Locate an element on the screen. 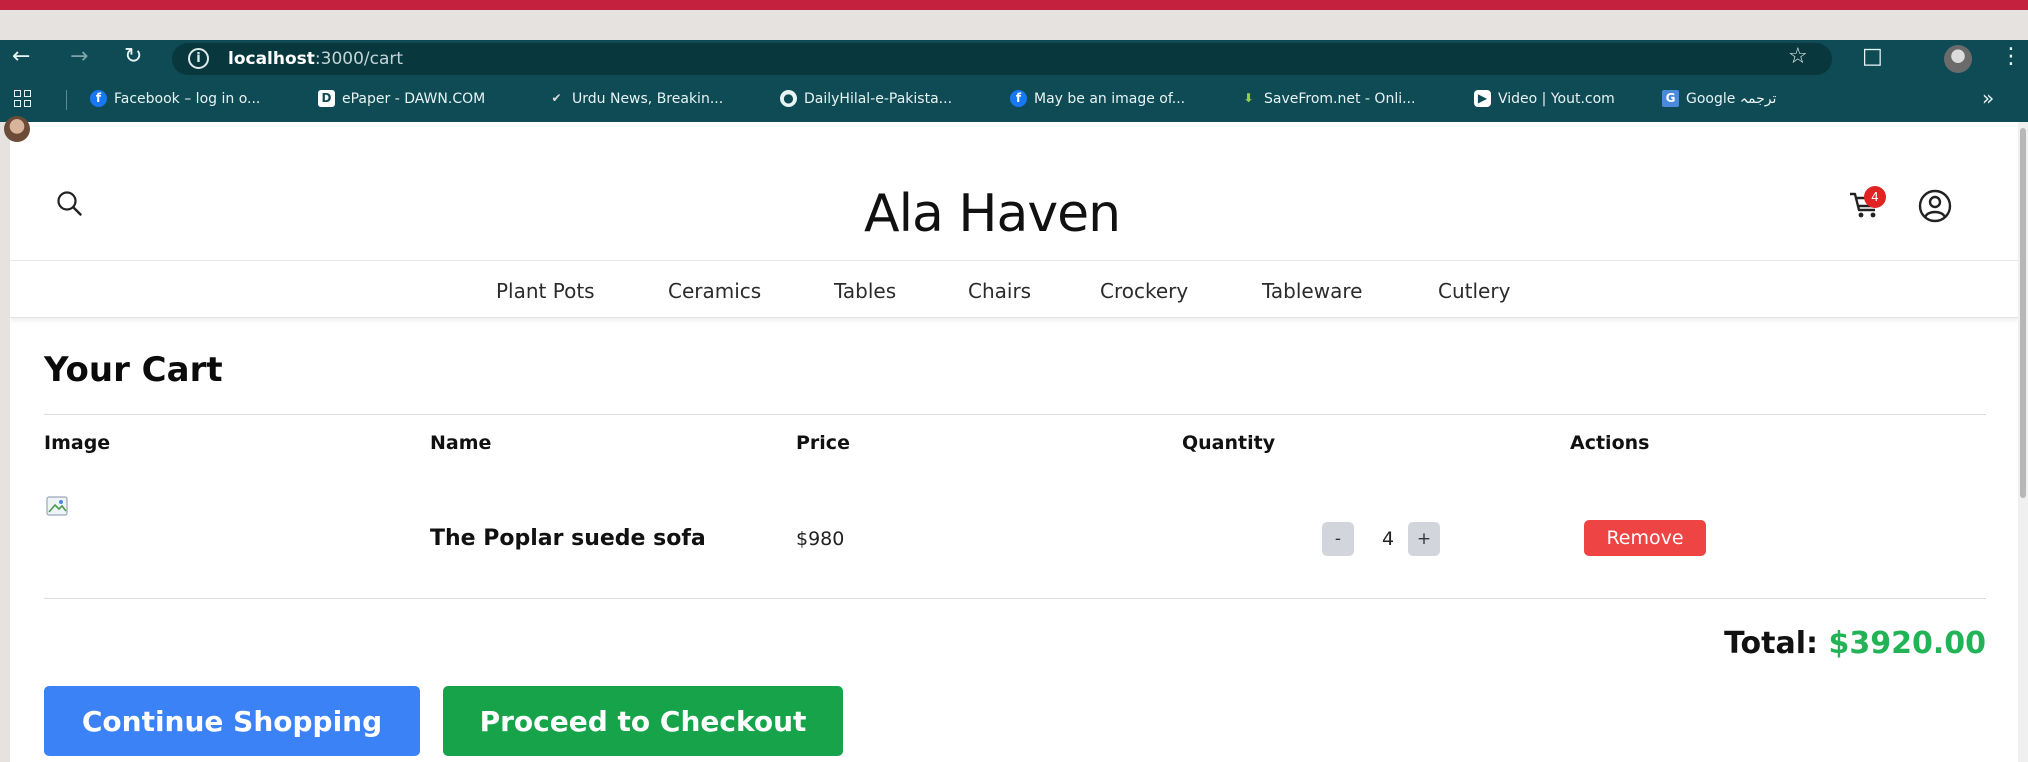 Image resolution: width=2028 pixels, height=762 pixels. increase-quantity-button: + is located at coordinates (1424, 539).